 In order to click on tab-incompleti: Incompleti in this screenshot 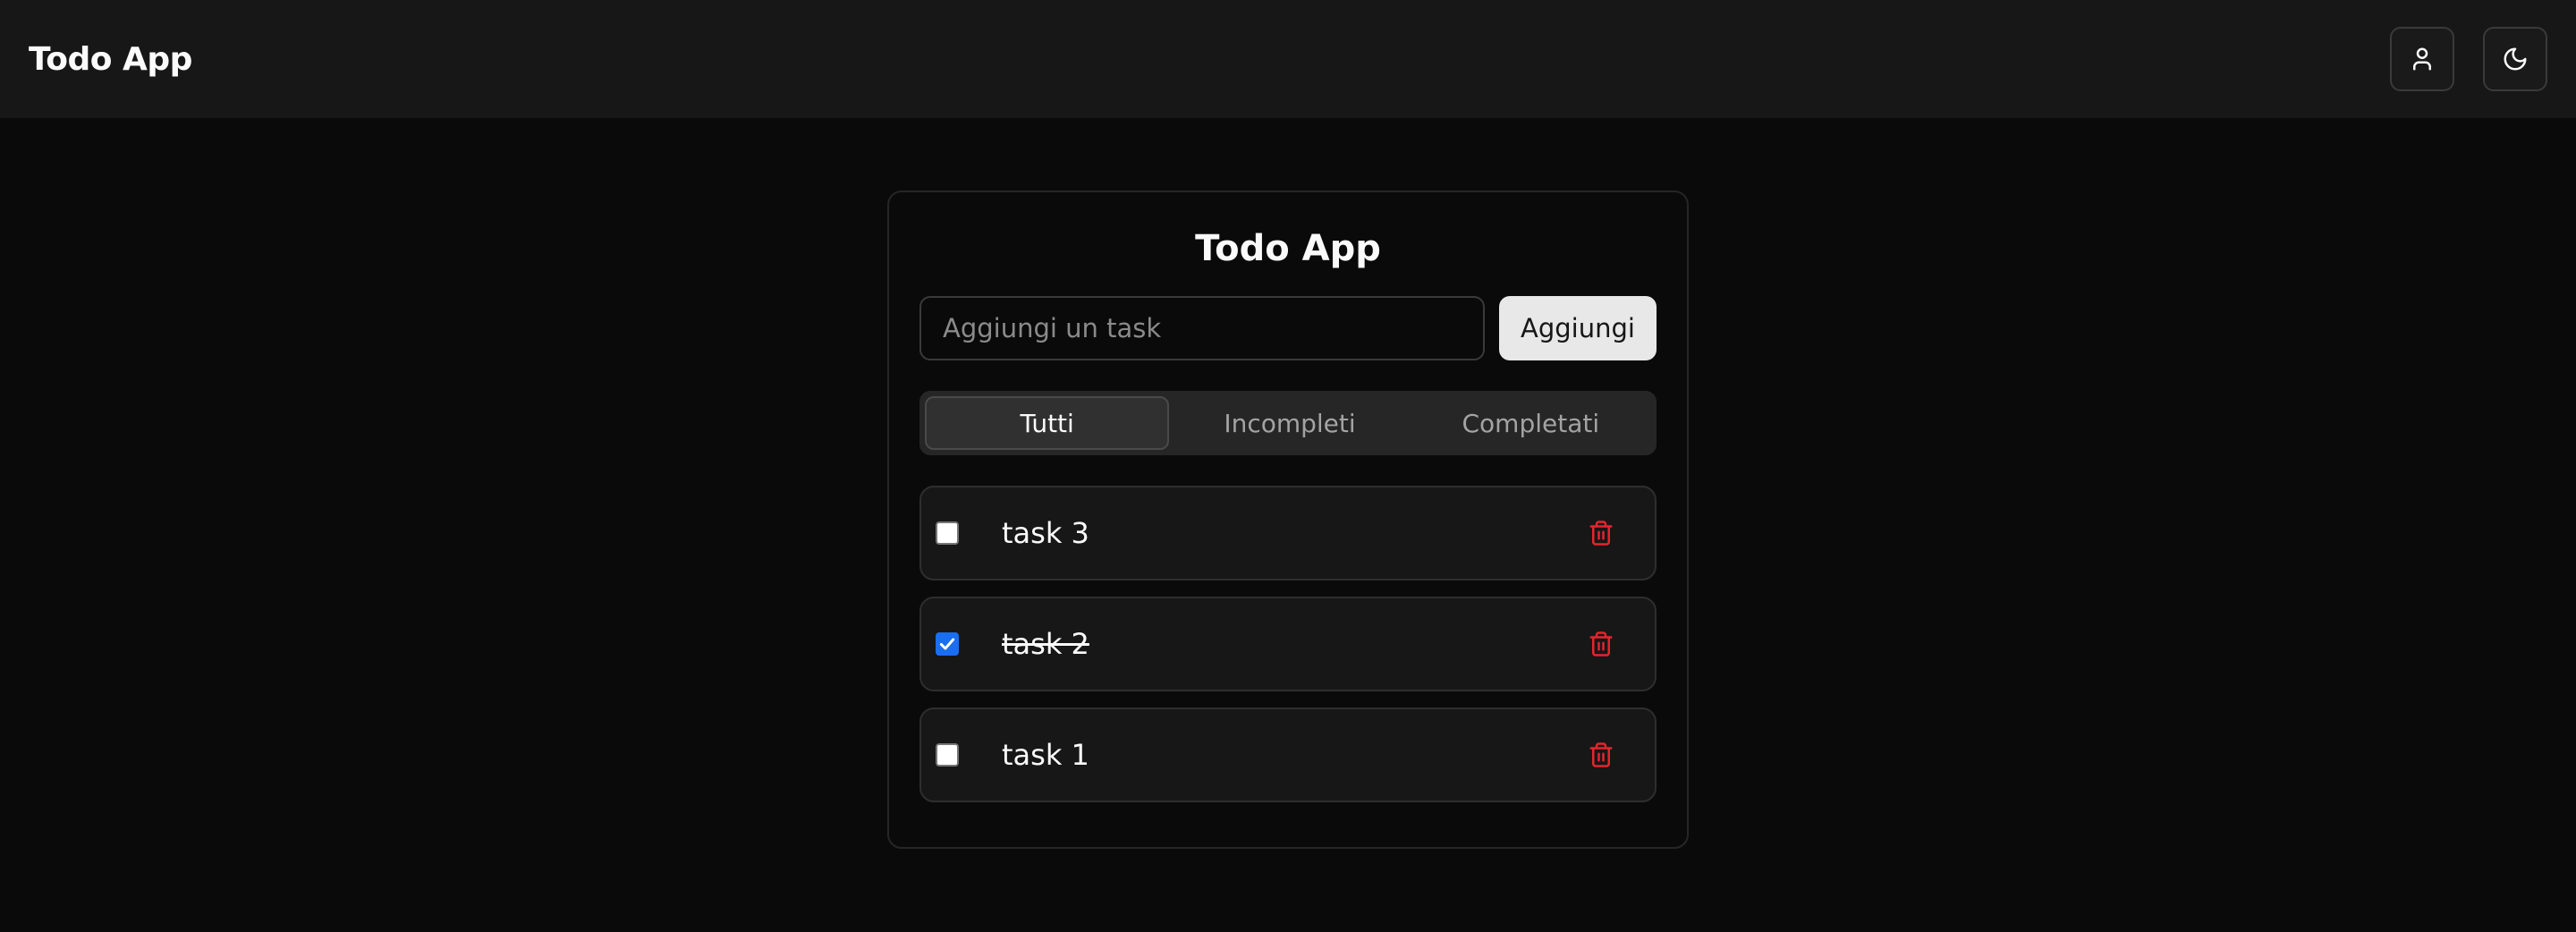, I will do `click(1289, 423)`.